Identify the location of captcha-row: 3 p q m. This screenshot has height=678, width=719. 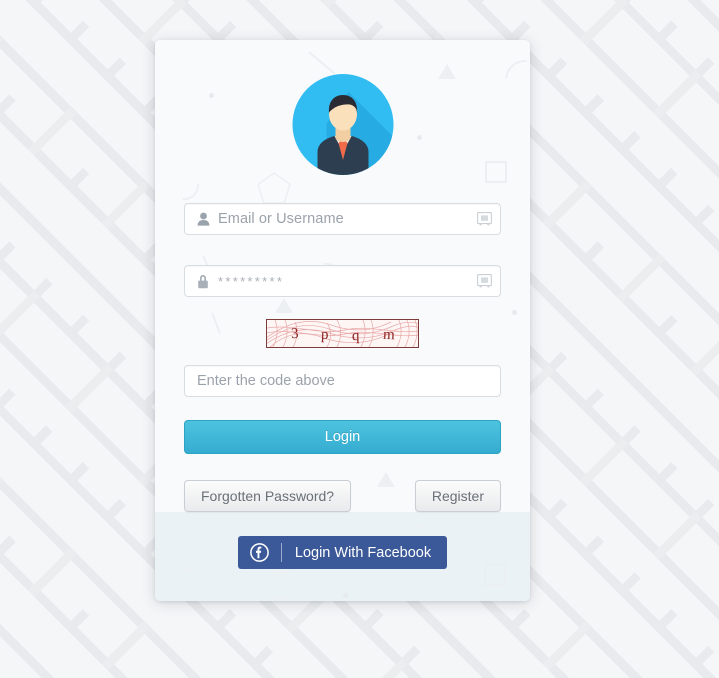
(342, 334).